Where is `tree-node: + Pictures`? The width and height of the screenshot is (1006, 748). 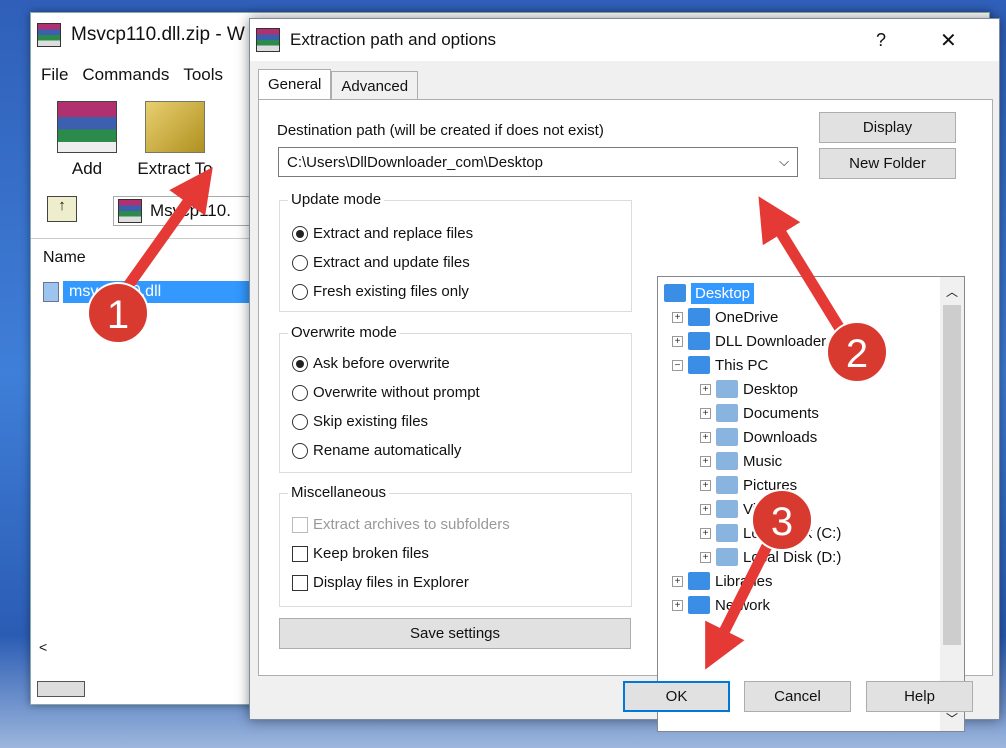
tree-node: + Pictures is located at coordinates (748, 485).